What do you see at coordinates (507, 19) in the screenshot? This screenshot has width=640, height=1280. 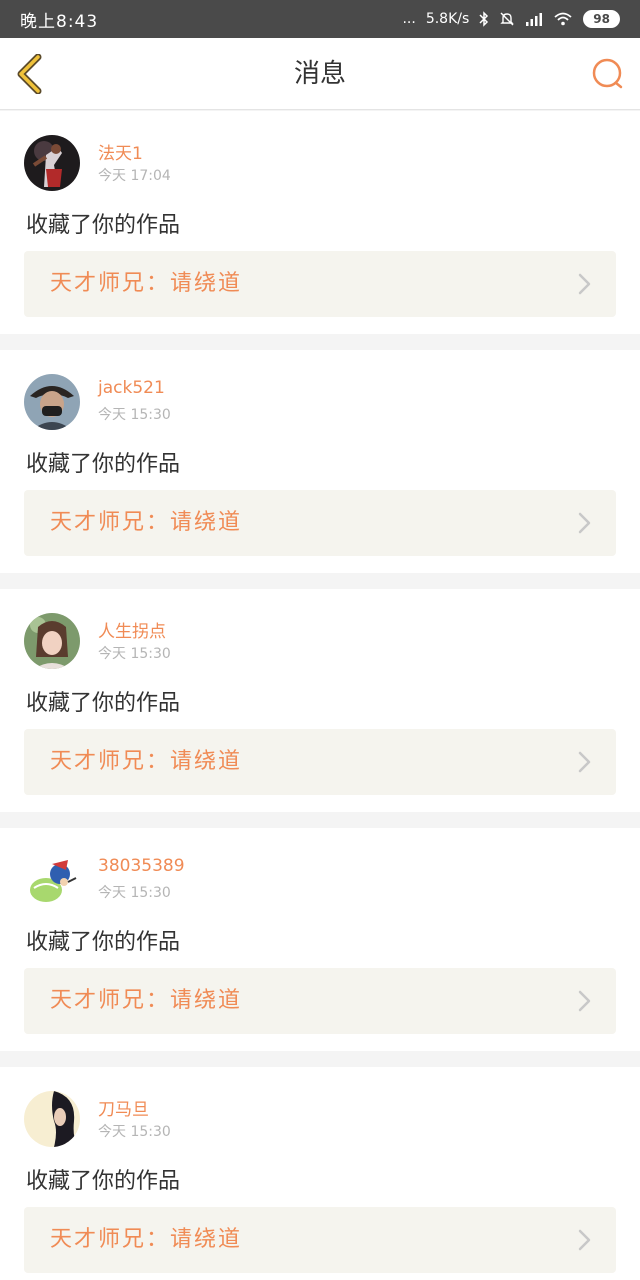 I see `bell-off-icon` at bounding box center [507, 19].